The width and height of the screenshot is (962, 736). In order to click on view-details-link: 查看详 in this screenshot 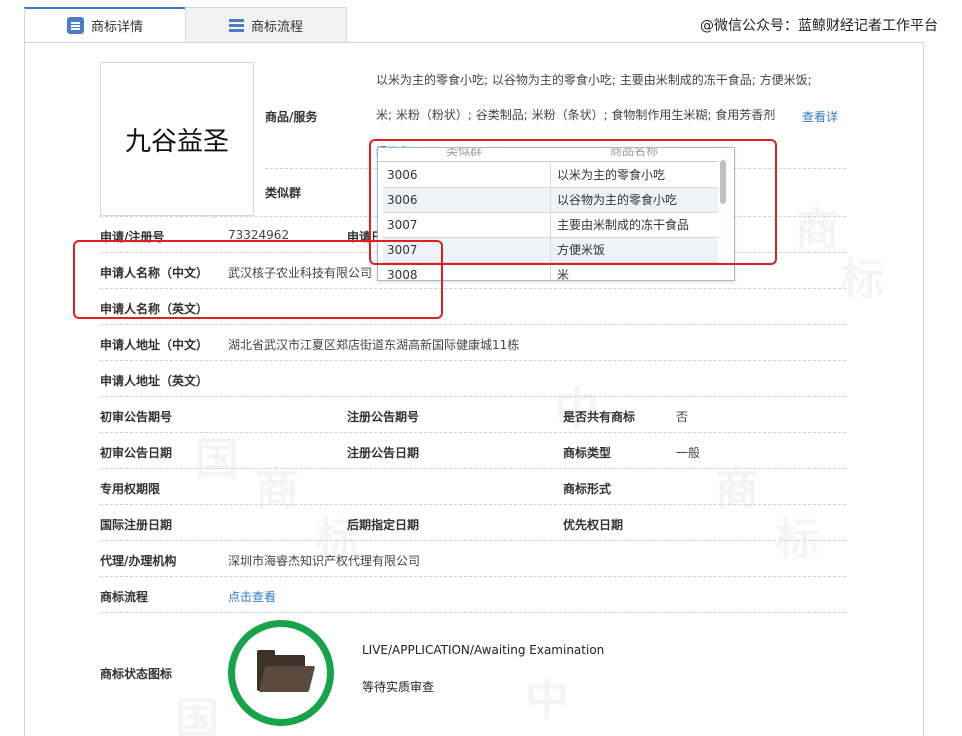, I will do `click(820, 116)`.